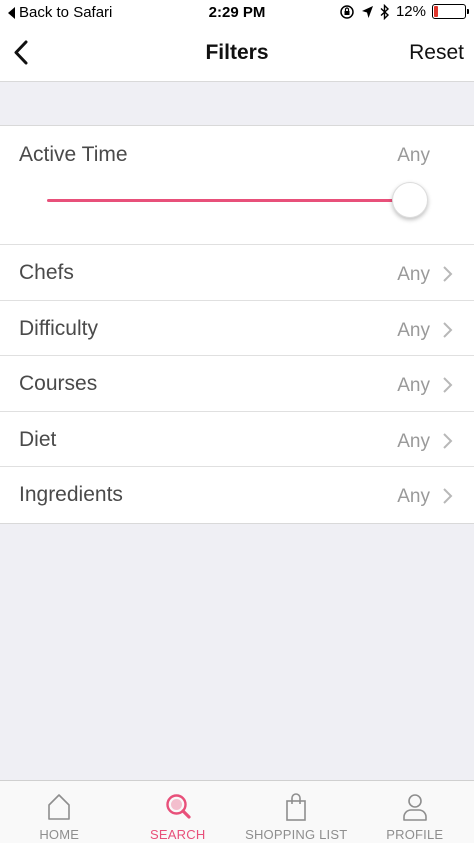 The height and width of the screenshot is (843, 474). I want to click on tab-label: SEARCH, so click(178, 834).